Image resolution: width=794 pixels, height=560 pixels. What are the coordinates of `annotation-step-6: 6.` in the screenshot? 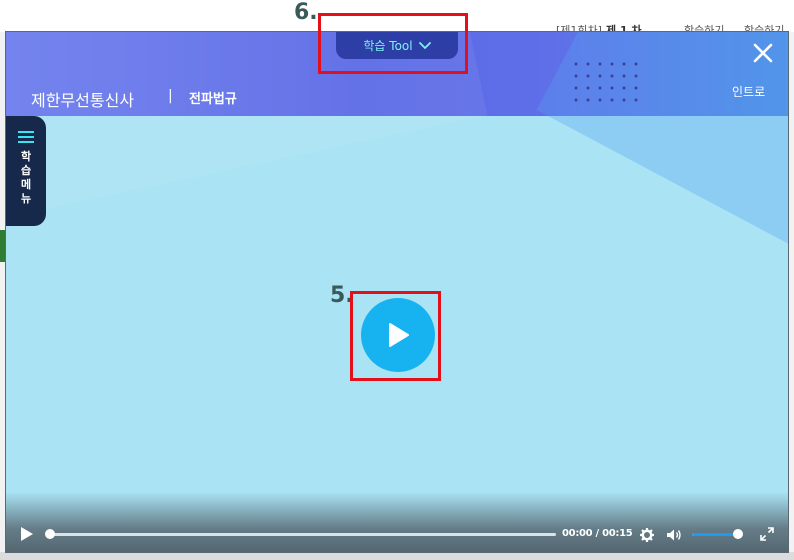 It's located at (306, 12).